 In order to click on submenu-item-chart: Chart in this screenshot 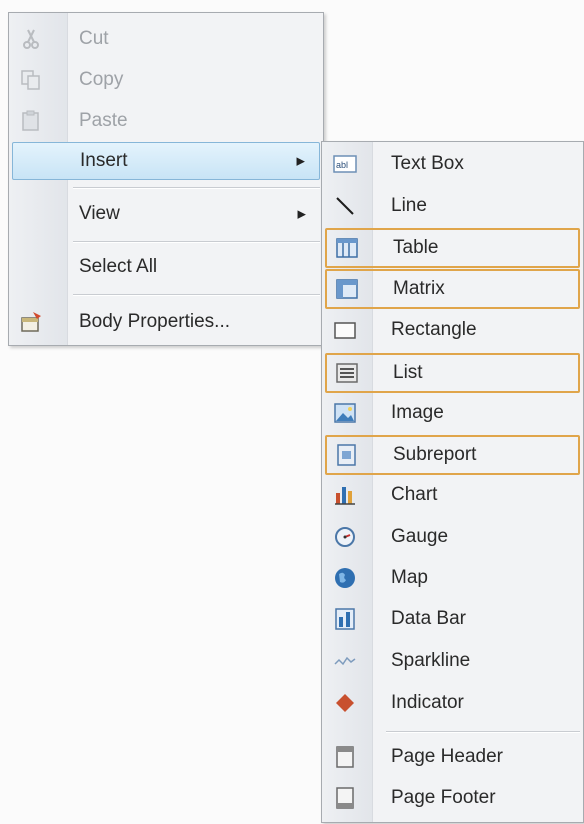, I will do `click(452, 495)`.